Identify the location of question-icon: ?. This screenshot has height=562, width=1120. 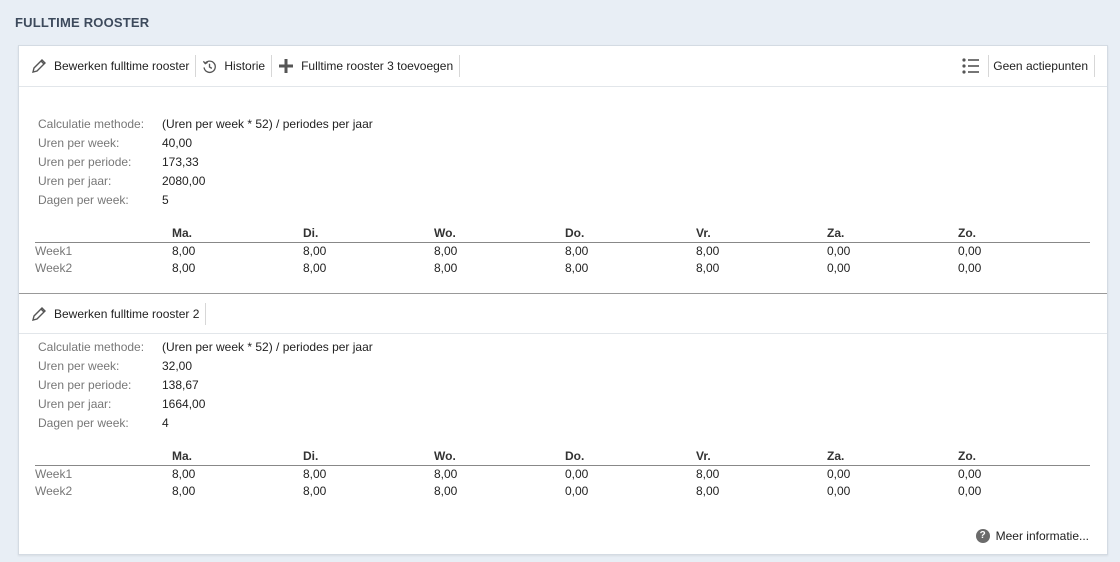
(982, 536).